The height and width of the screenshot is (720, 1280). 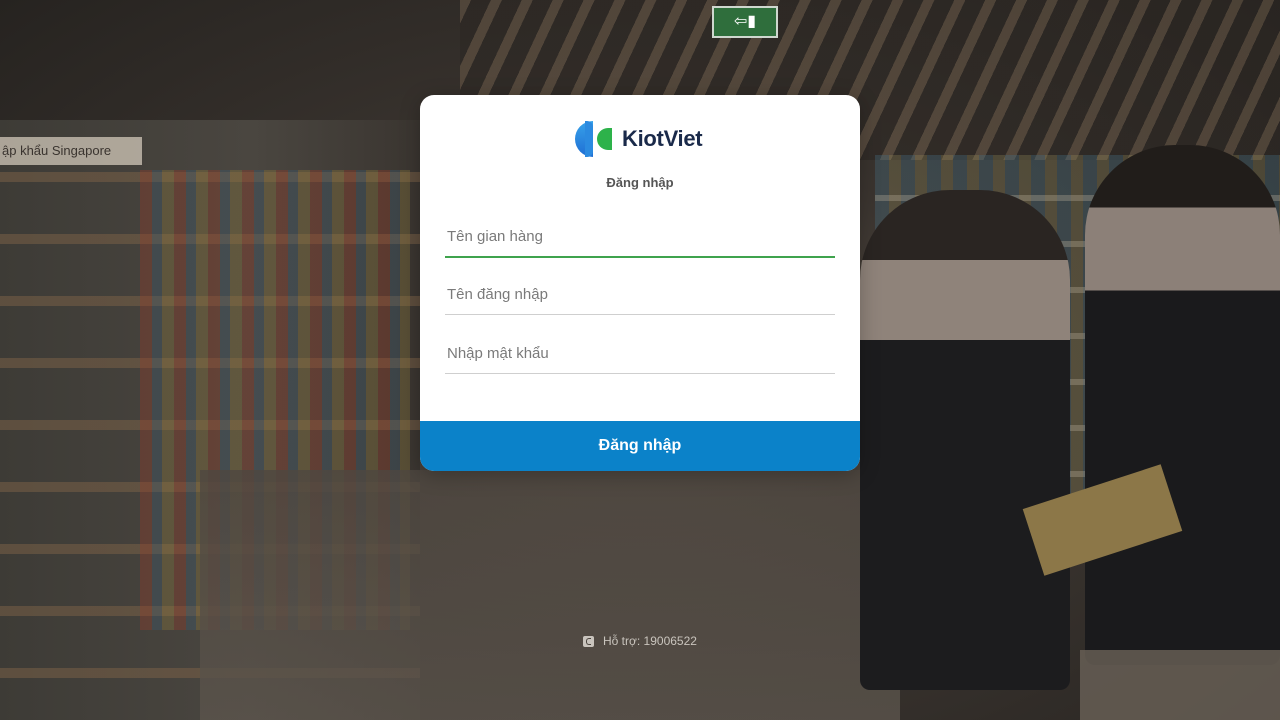 I want to click on phone-icon, so click(x=588, y=641).